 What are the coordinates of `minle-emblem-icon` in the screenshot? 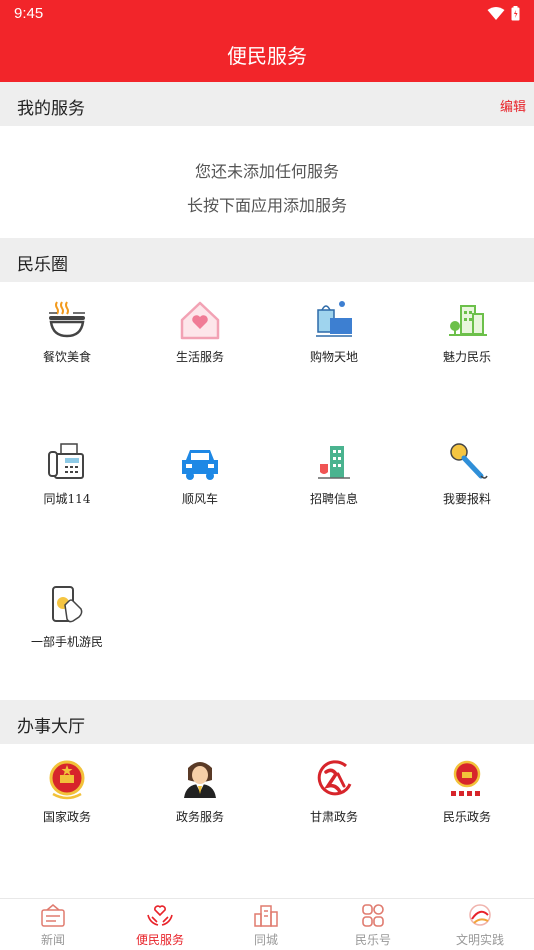 It's located at (467, 778).